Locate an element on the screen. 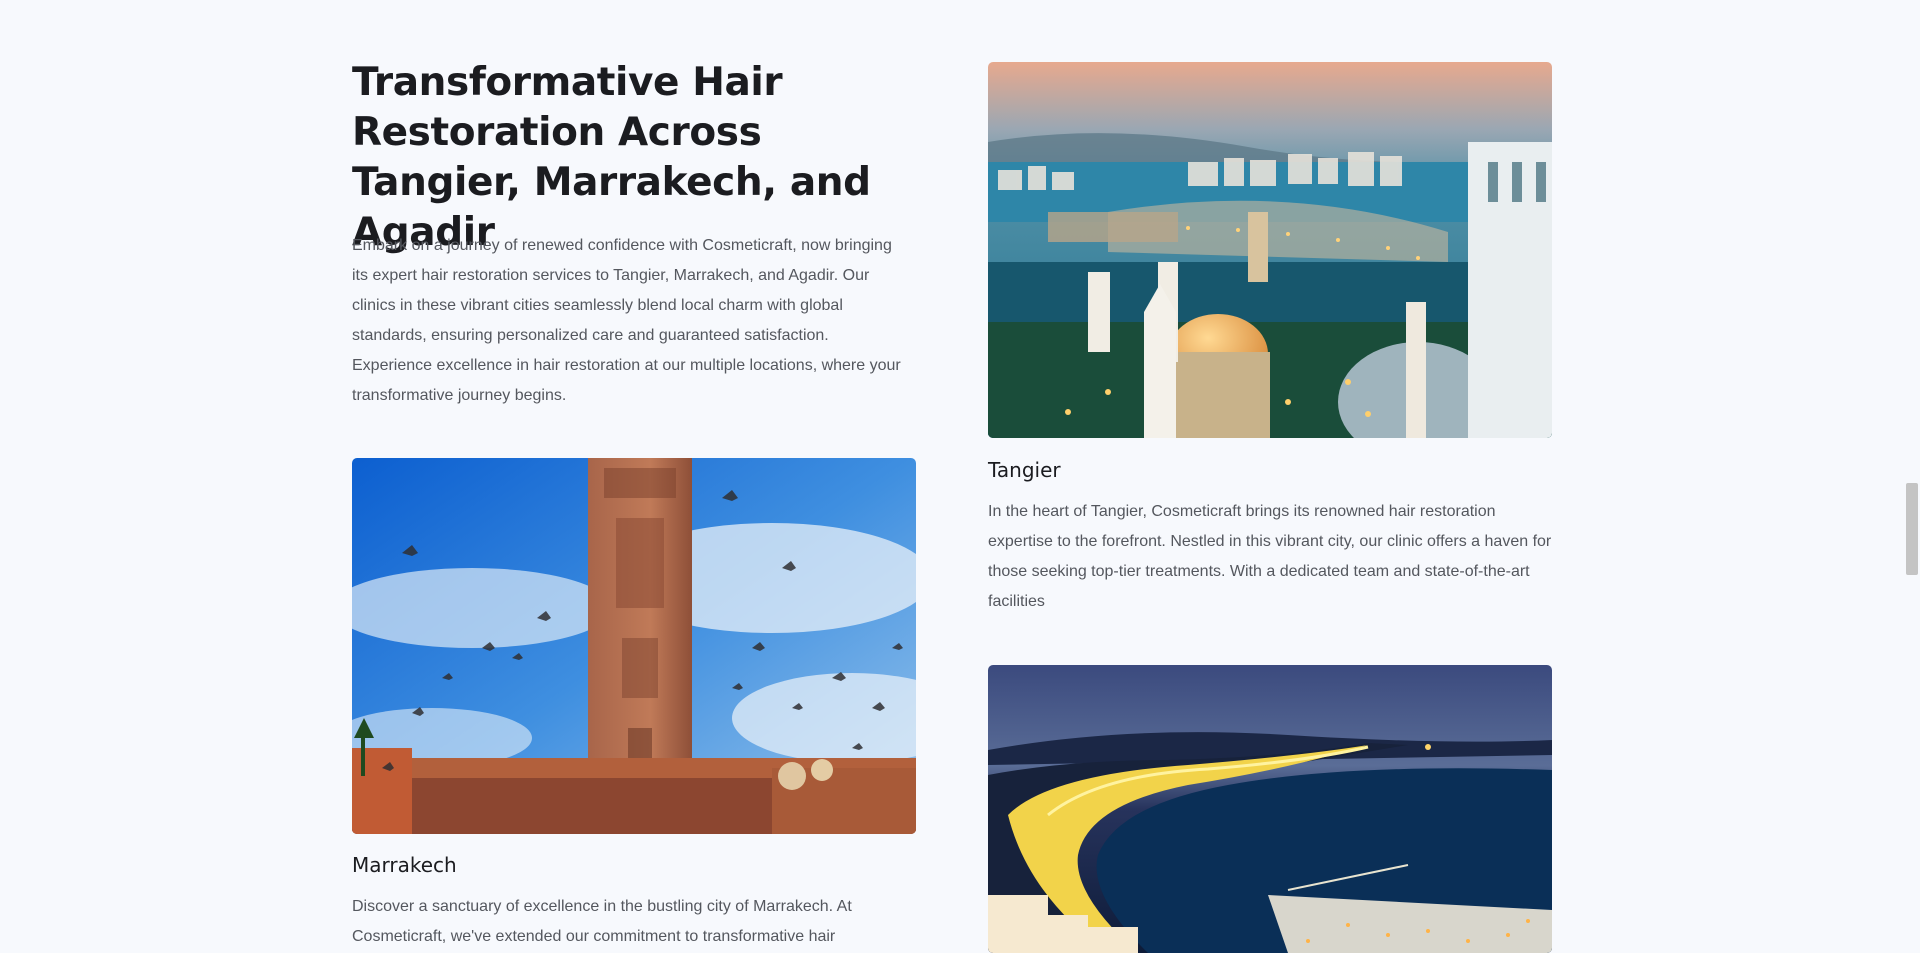 The width and height of the screenshot is (1920, 953). tangier-image is located at coordinates (1270, 250).